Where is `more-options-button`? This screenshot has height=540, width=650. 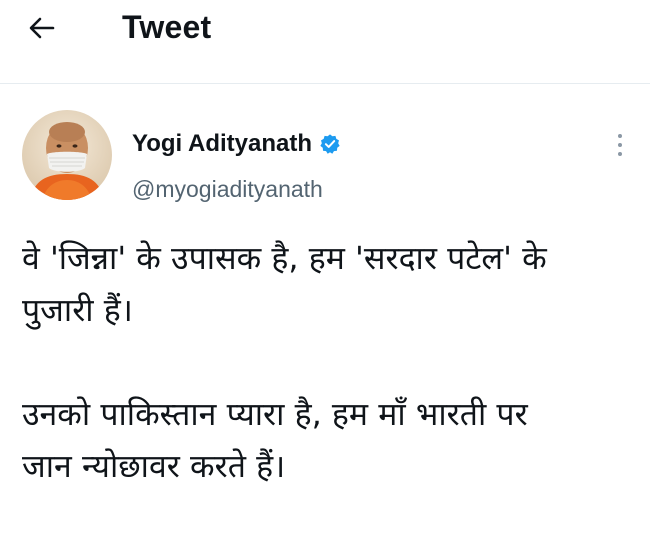 more-options-button is located at coordinates (620, 145).